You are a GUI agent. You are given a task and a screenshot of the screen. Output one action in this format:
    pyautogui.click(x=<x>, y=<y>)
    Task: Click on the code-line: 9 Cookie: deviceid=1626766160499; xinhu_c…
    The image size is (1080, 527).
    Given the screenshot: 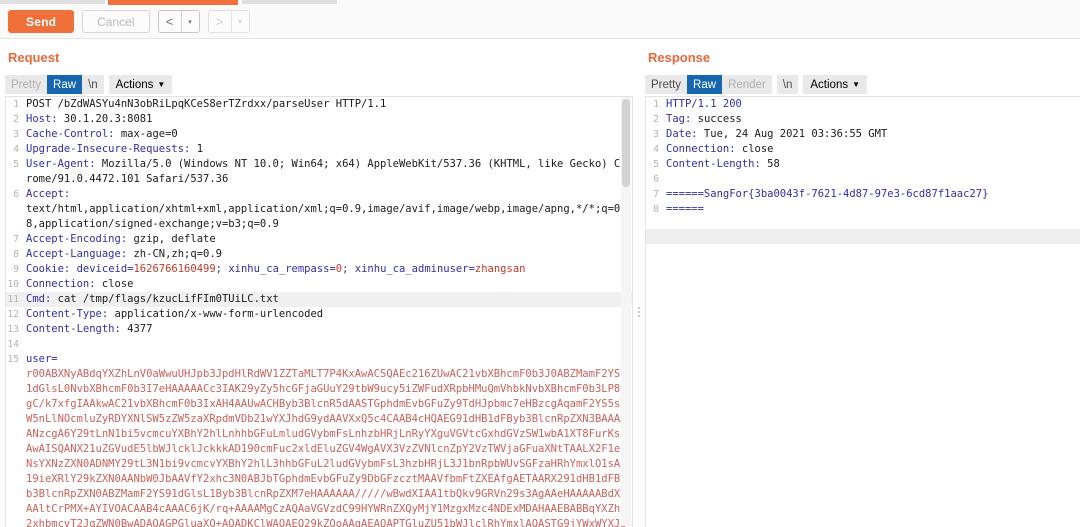 What is the action you would take?
    pyautogui.click(x=319, y=269)
    